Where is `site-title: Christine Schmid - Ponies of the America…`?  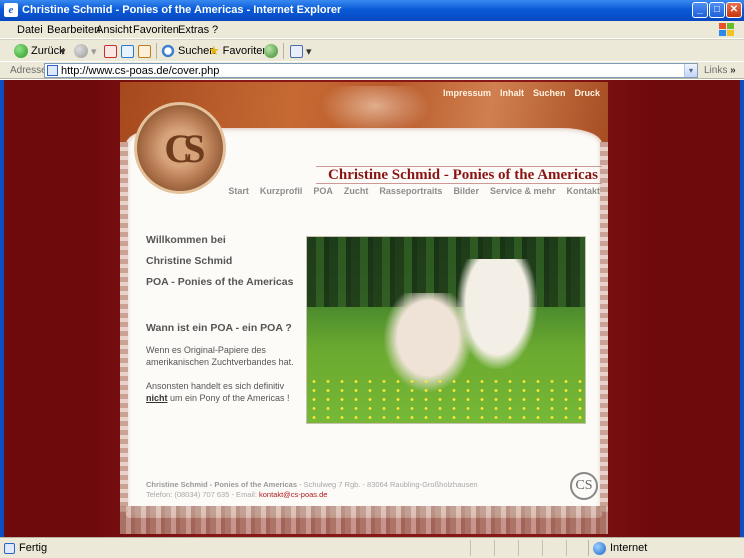 site-title: Christine Schmid - Ponies of the America… is located at coordinates (459, 175).